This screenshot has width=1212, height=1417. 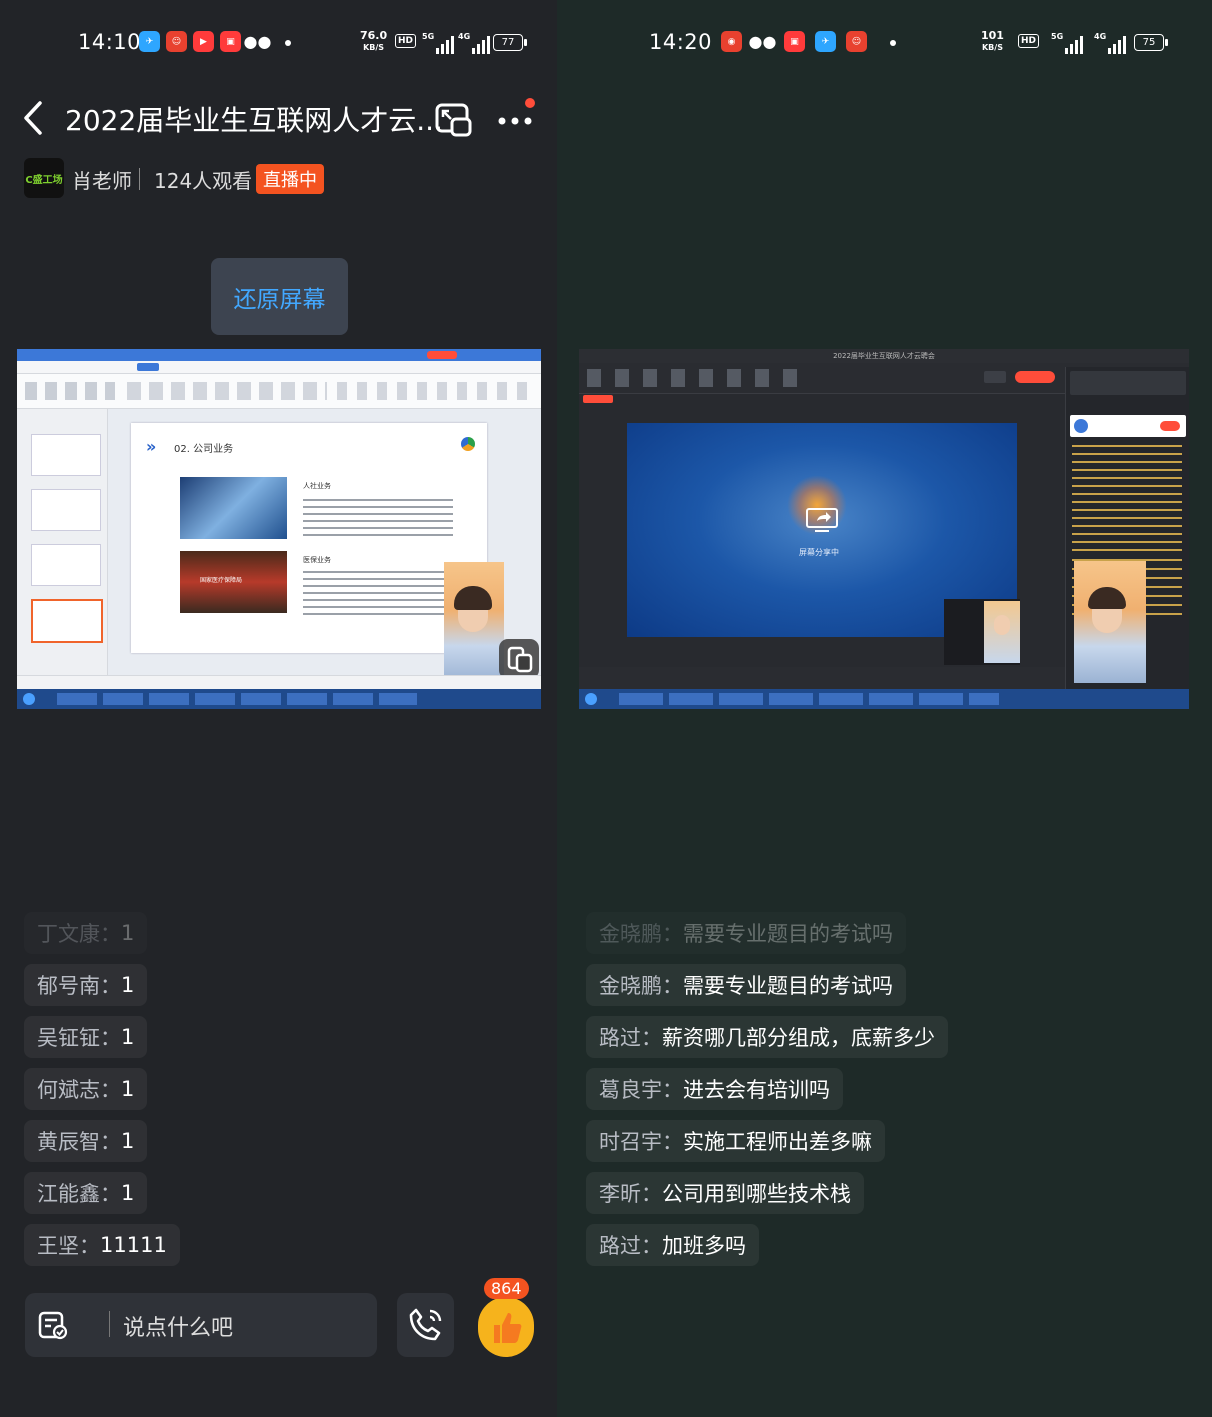 What do you see at coordinates (86, 985) in the screenshot?
I see `comment-item: 郁号南： 1` at bounding box center [86, 985].